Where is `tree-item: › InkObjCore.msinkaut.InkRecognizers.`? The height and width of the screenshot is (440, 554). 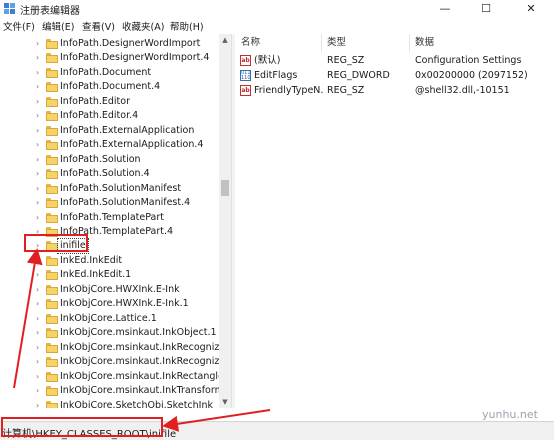 tree-item: › InkObjCore.msinkaut.InkRecognizers. is located at coordinates (109, 362).